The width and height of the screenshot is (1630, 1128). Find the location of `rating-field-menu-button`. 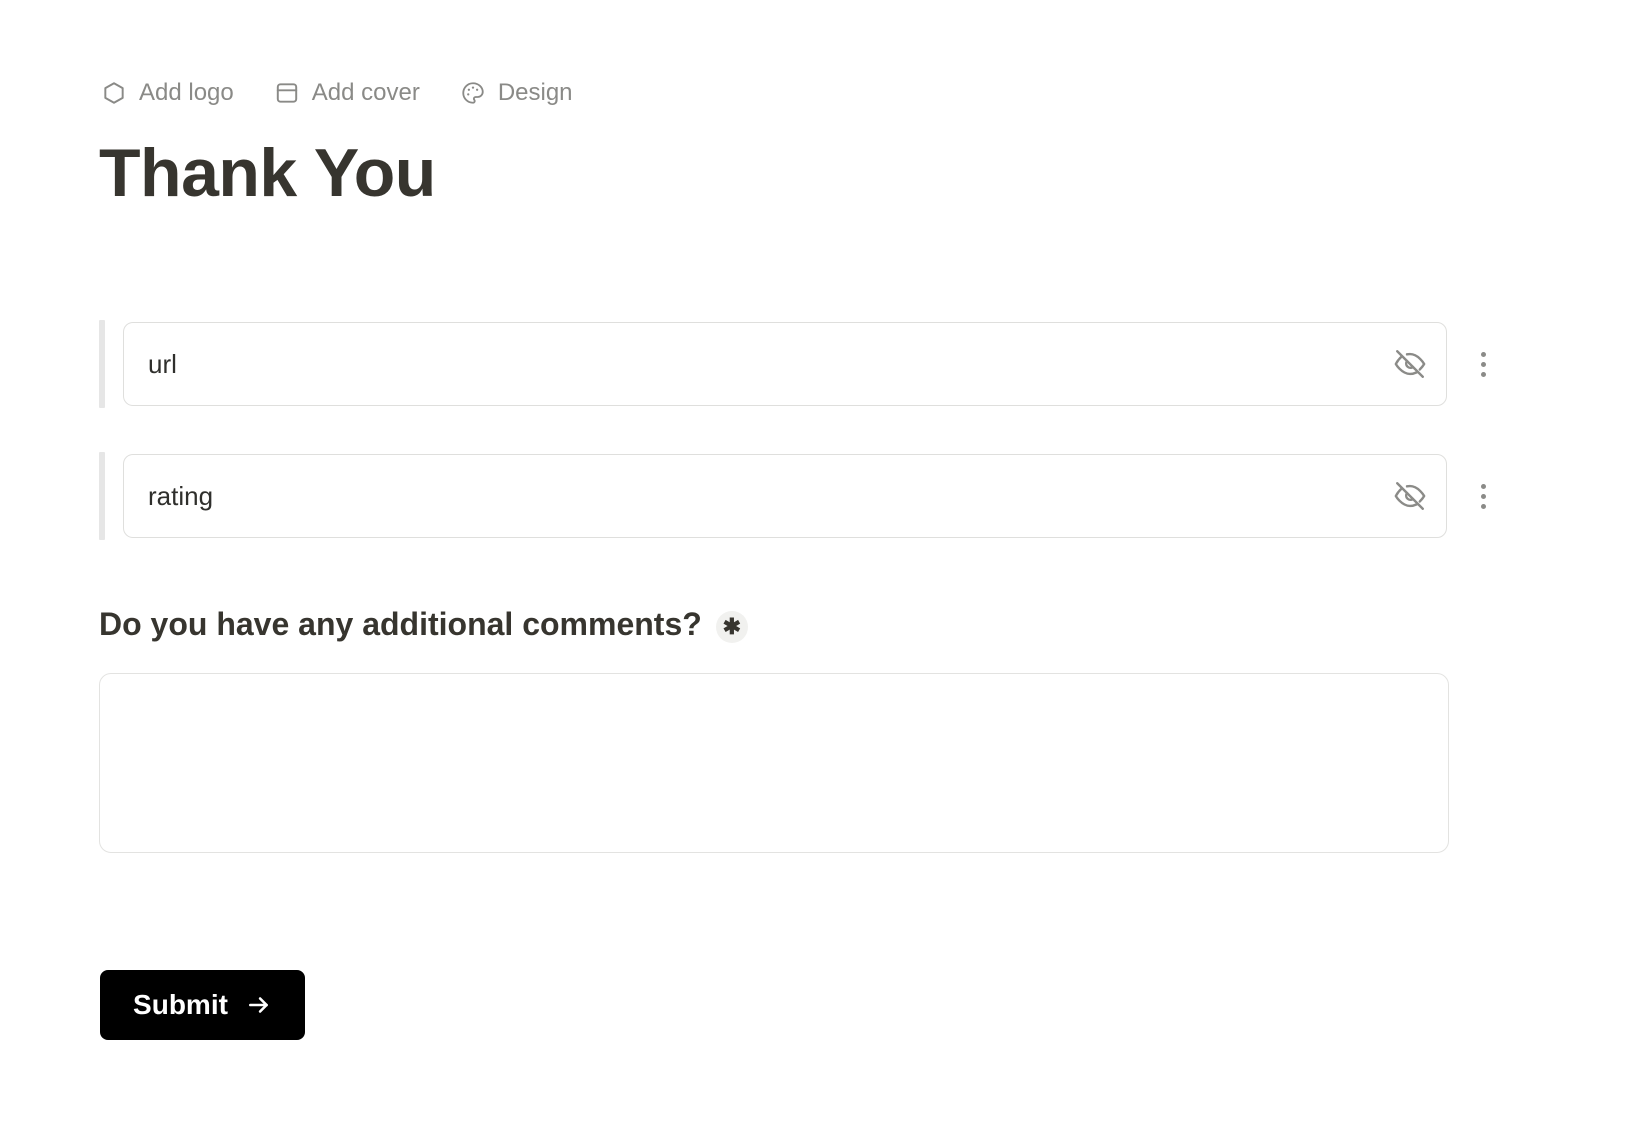

rating-field-menu-button is located at coordinates (1483, 496).